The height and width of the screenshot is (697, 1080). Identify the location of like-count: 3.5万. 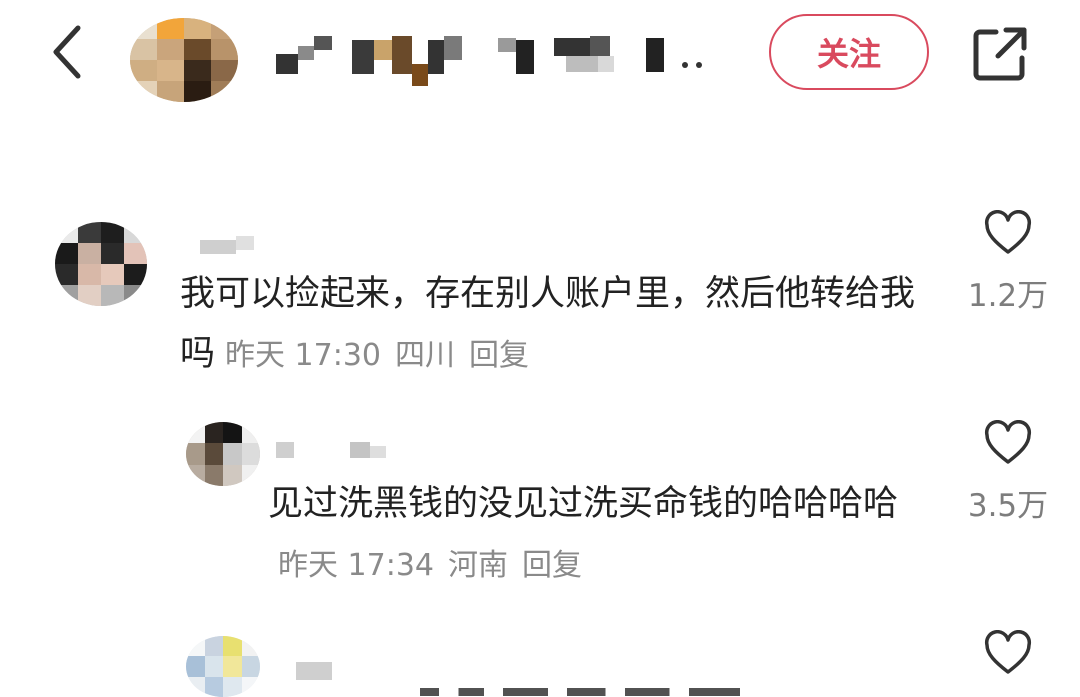
(1008, 506).